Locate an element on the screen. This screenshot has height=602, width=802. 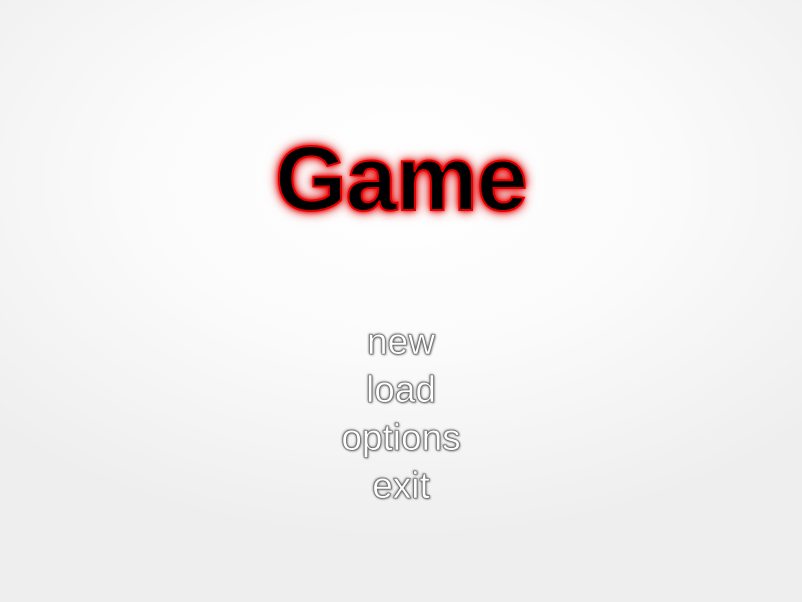
game-title: Game is located at coordinates (401, 179).